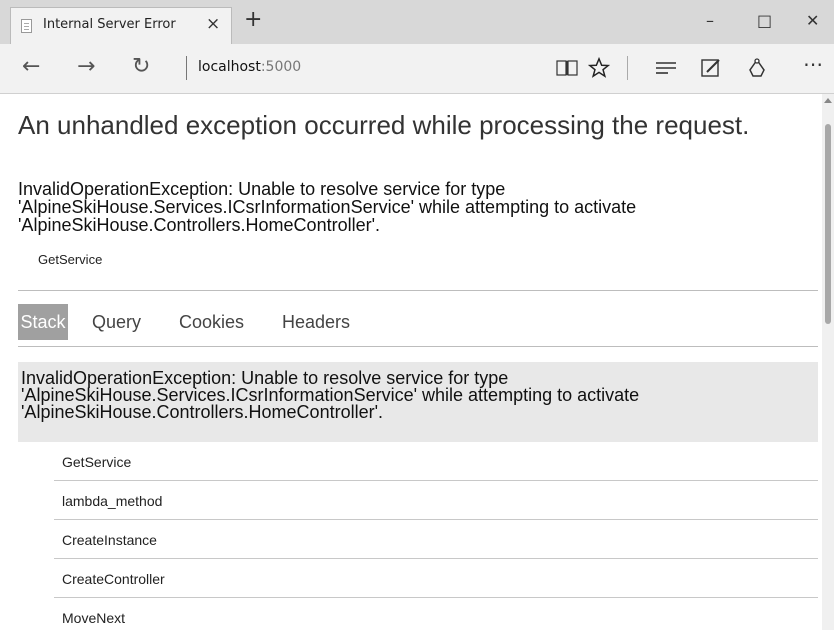 The image size is (834, 630). What do you see at coordinates (710, 21) in the screenshot?
I see `minimize-icon: –` at bounding box center [710, 21].